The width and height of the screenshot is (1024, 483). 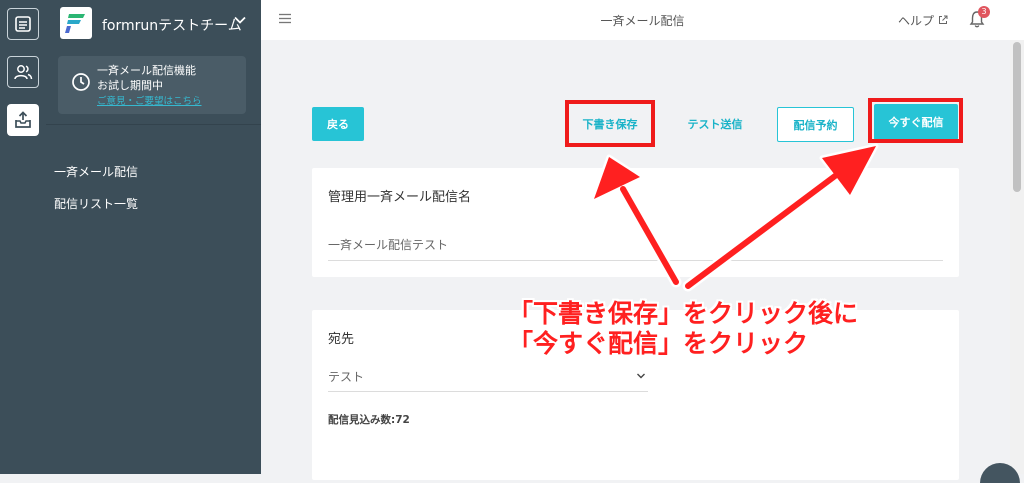 I want to click on clock-icon, so click(x=81, y=82).